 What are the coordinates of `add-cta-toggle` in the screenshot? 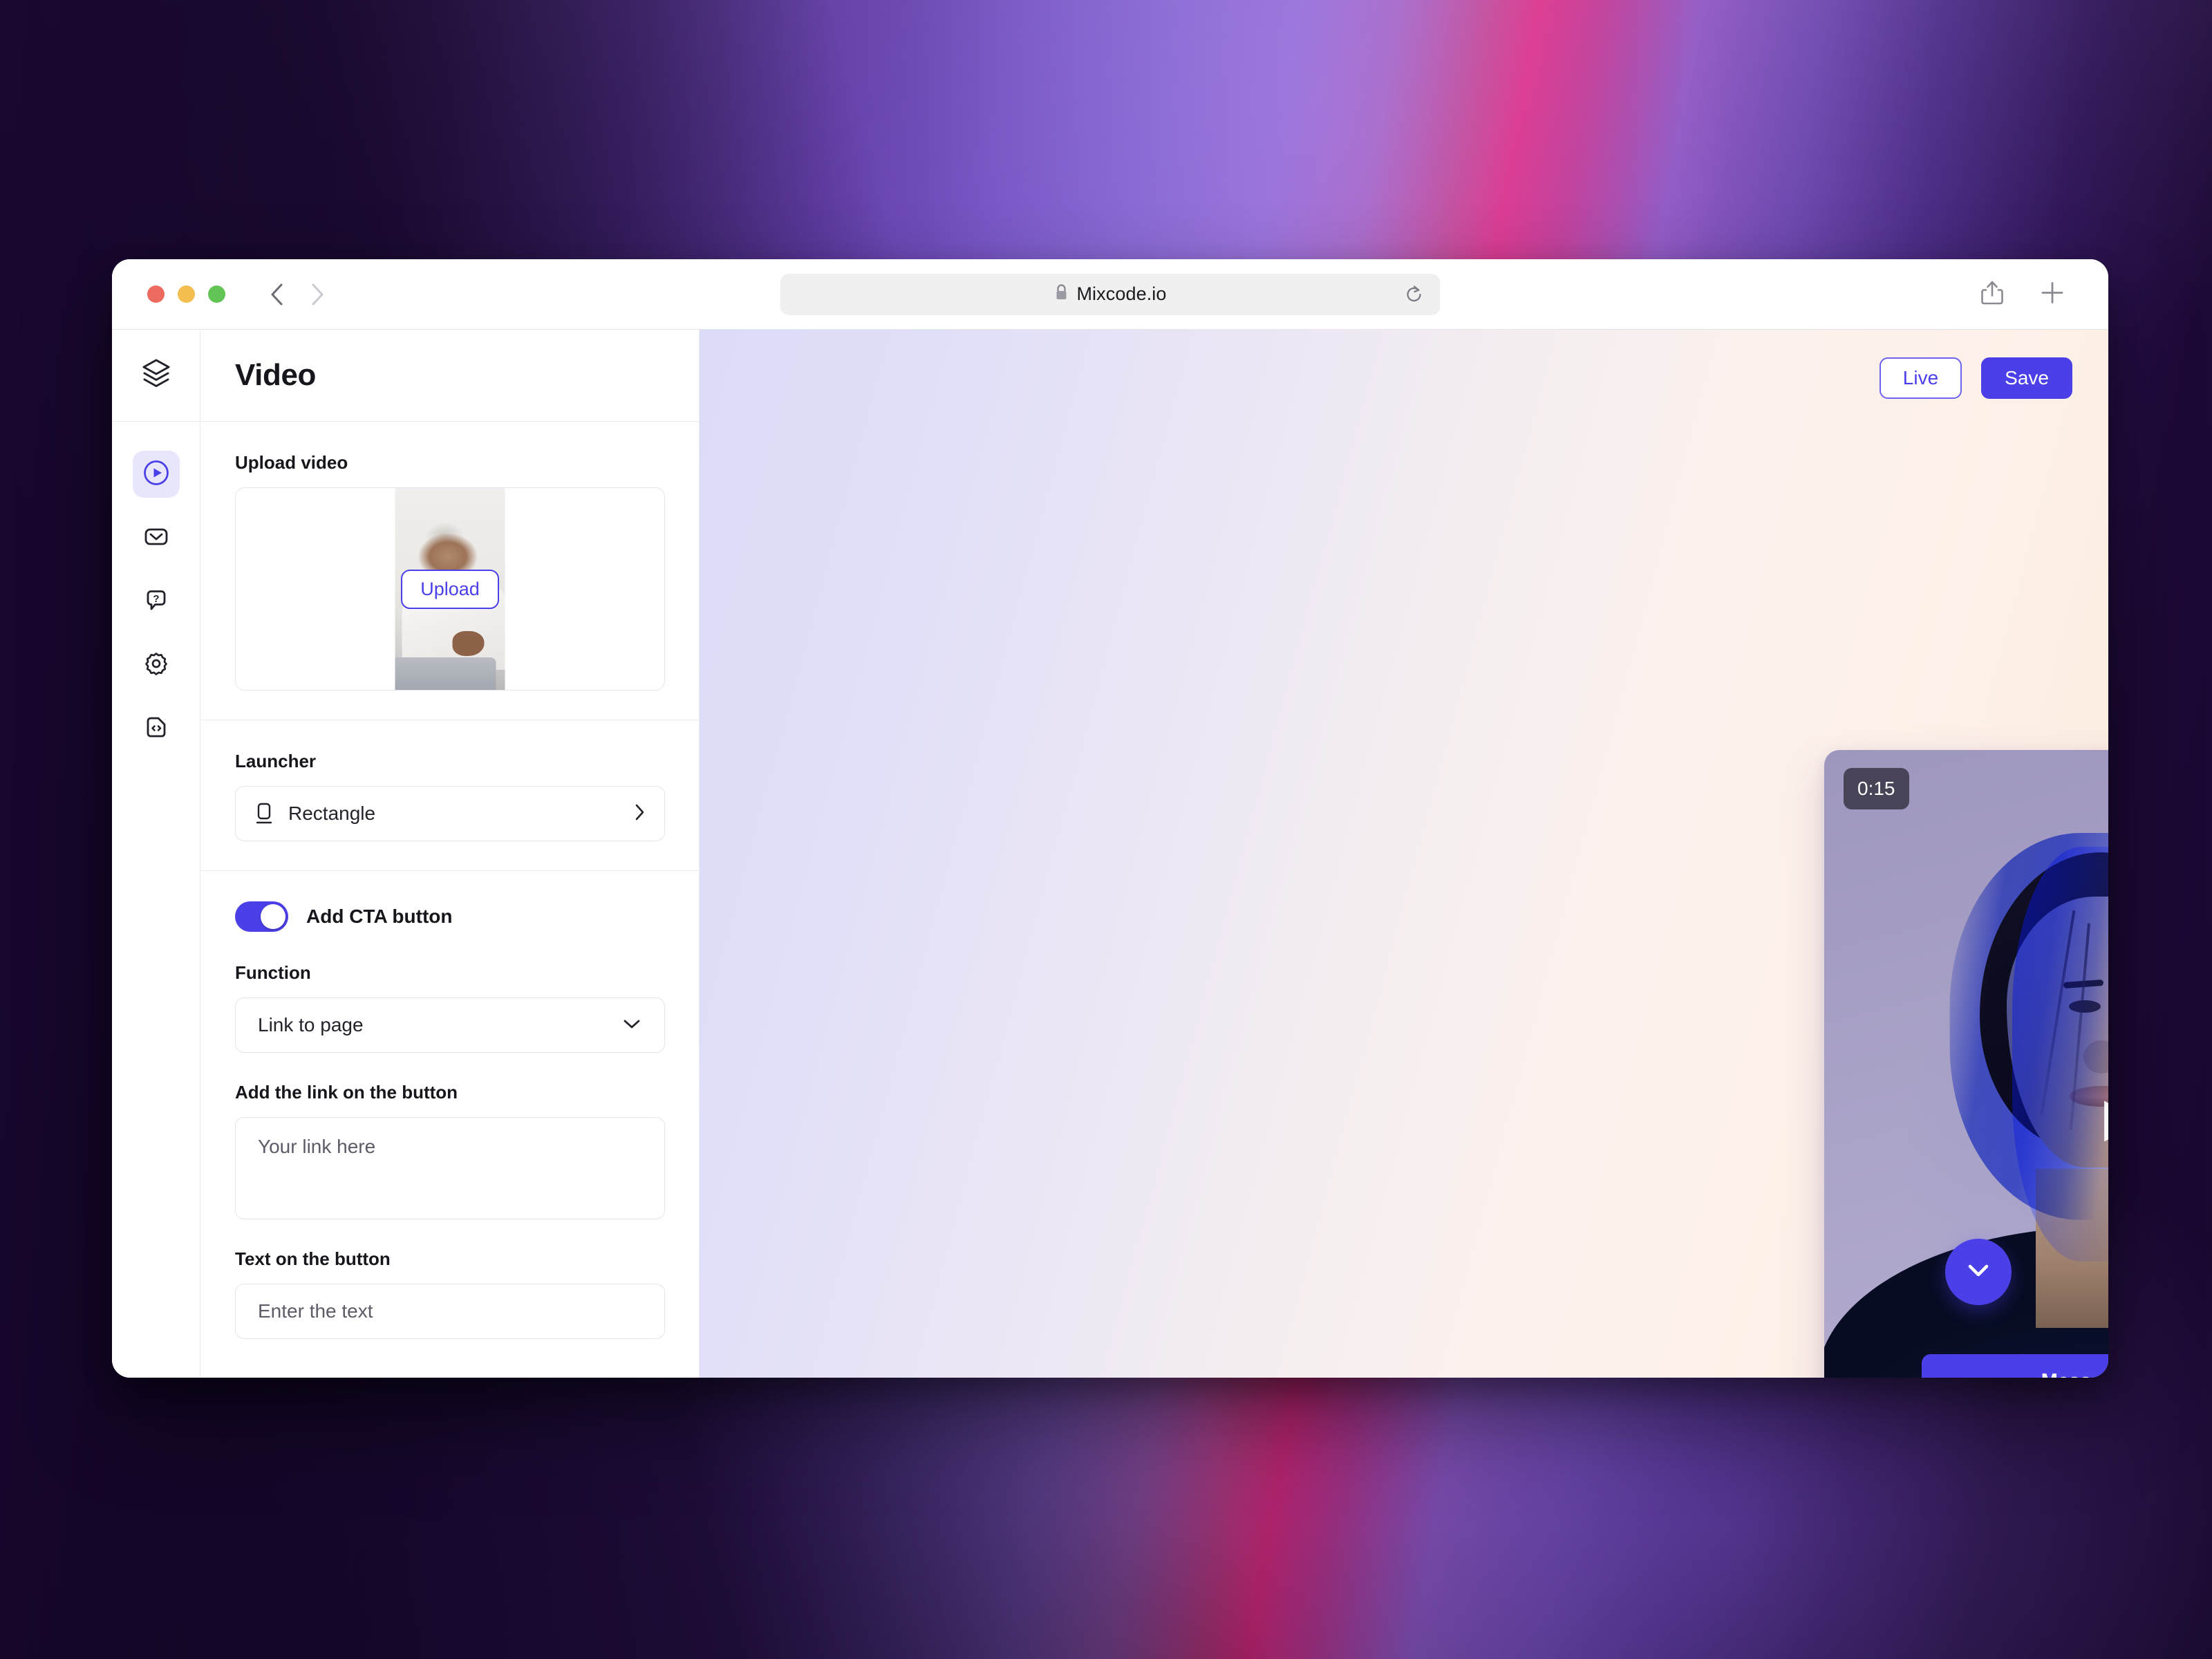 It's located at (261, 917).